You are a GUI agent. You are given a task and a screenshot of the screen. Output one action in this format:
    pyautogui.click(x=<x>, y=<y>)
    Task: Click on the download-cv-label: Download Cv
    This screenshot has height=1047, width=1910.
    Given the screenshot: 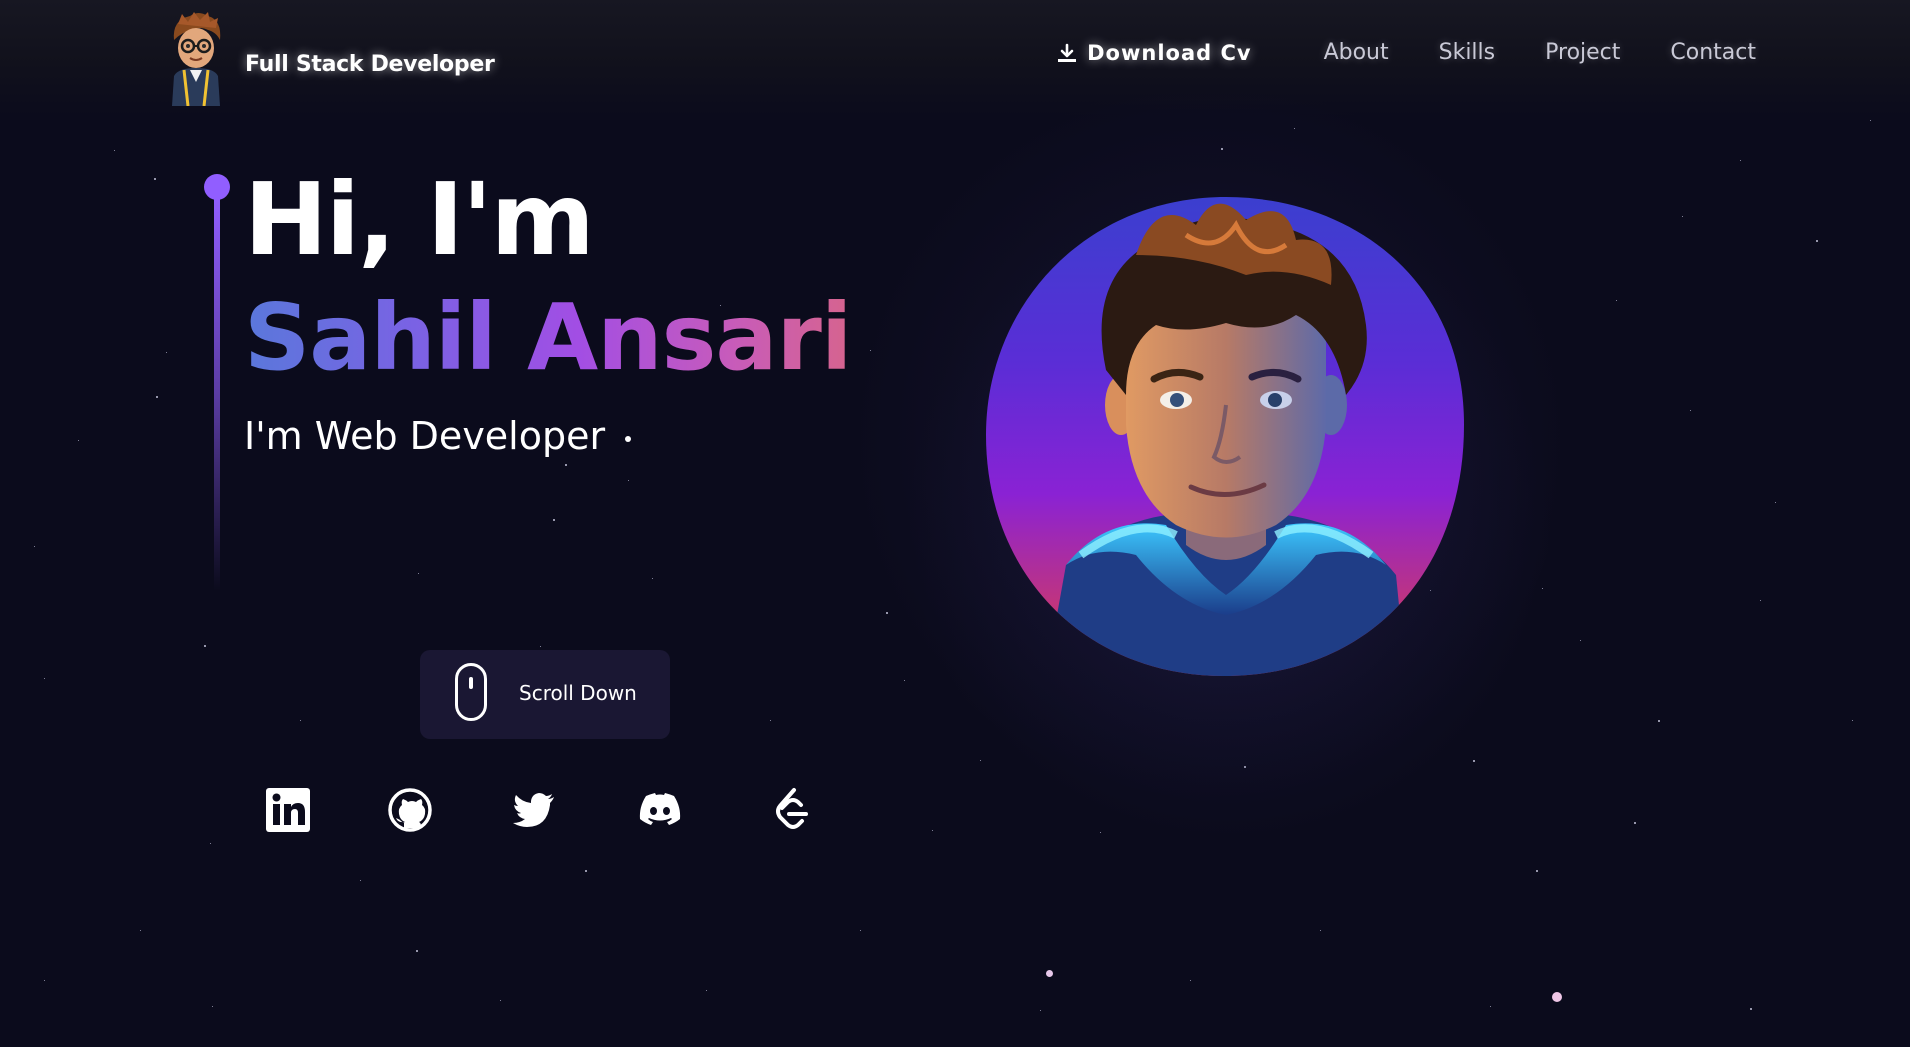 What is the action you would take?
    pyautogui.click(x=1169, y=52)
    